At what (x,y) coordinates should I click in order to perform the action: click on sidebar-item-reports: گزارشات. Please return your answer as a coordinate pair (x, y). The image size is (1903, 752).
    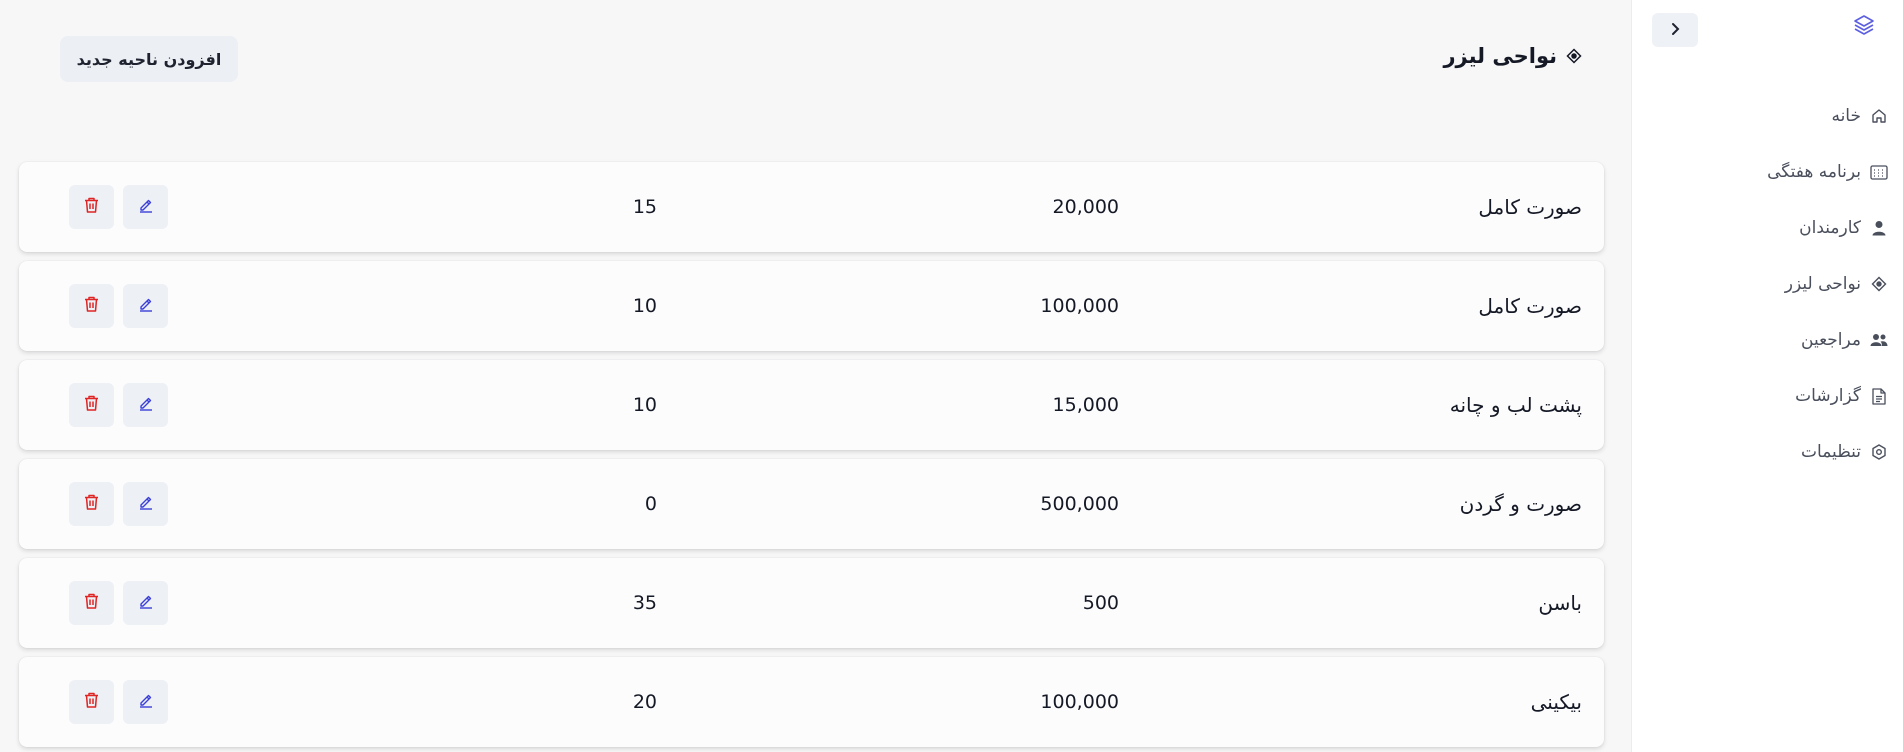
    Looking at the image, I should click on (1779, 396).